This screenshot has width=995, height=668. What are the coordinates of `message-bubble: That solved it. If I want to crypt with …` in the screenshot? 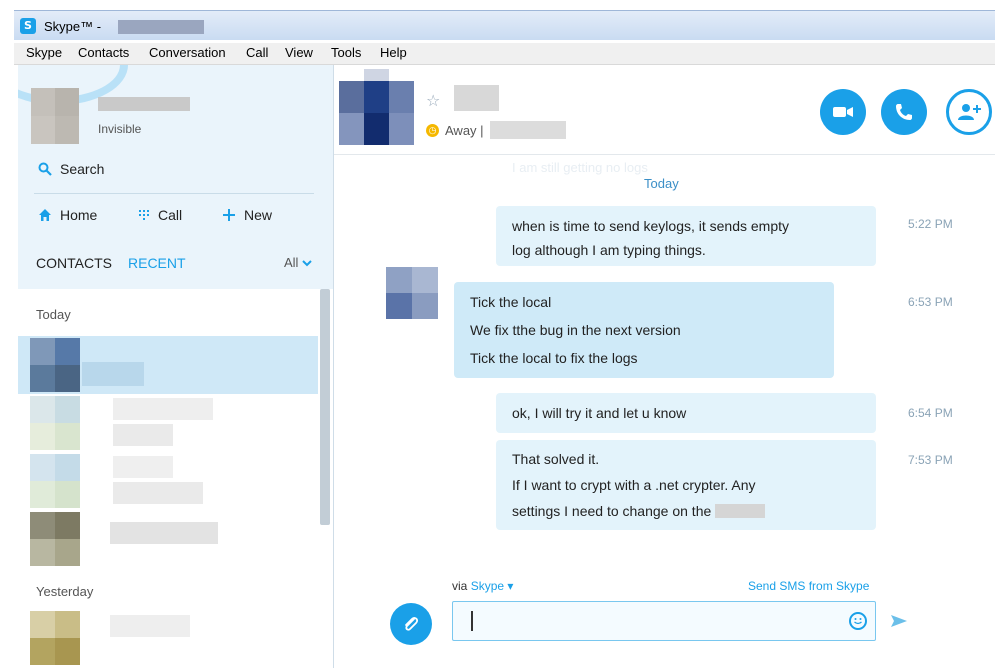 It's located at (686, 485).